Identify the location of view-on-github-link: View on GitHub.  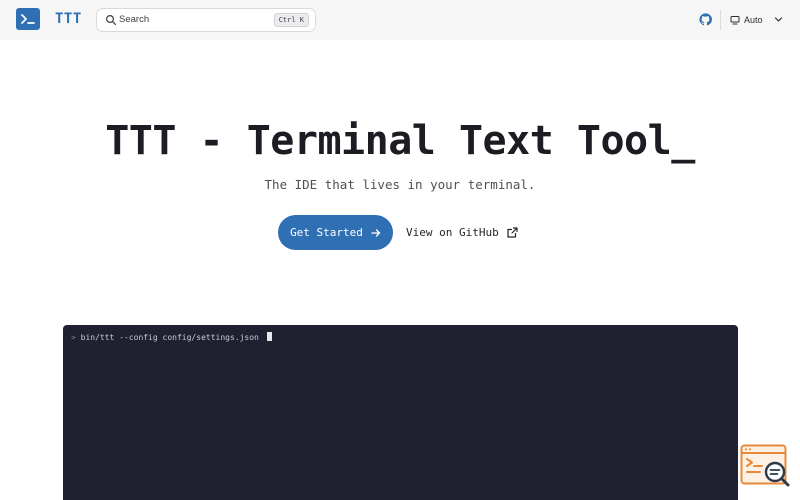
(462, 232).